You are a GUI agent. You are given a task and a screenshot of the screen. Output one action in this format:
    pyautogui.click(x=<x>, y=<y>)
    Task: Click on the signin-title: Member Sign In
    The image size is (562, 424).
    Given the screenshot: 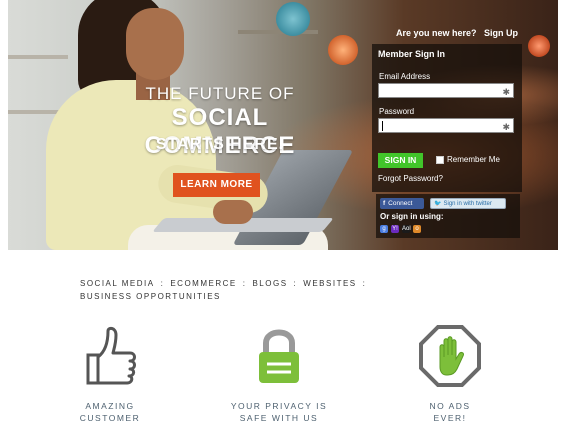 What is the action you would take?
    pyautogui.click(x=412, y=54)
    